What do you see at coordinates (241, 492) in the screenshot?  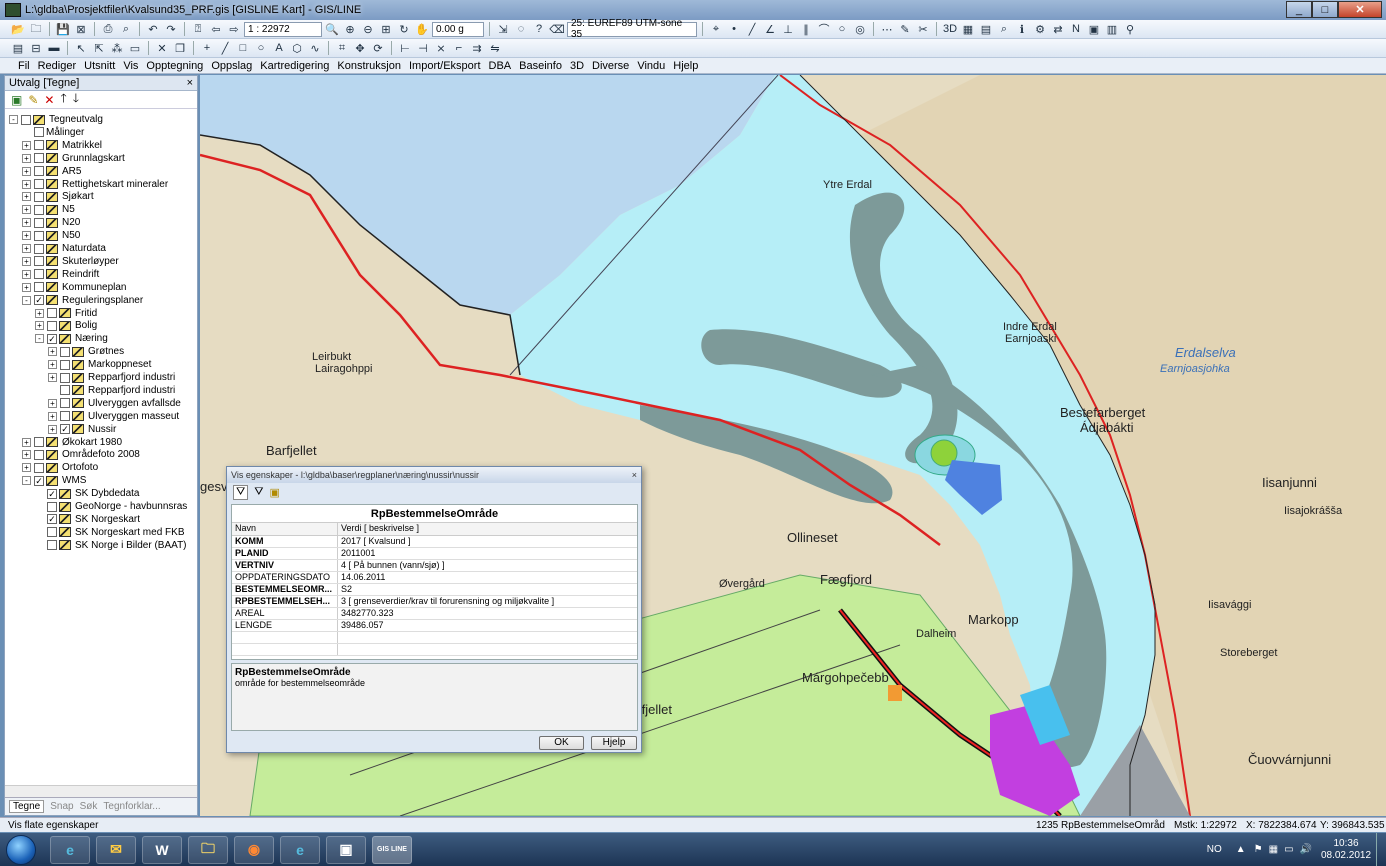 I see `filter-icon: ⛛` at bounding box center [241, 492].